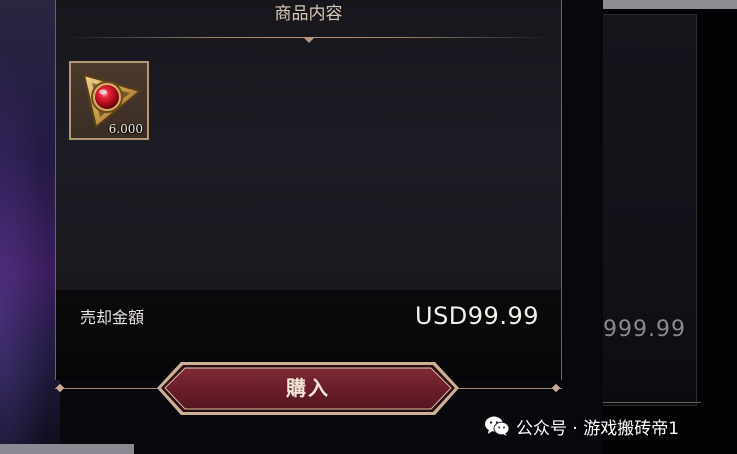 The image size is (737, 454). I want to click on rail-right-ornament, so click(556, 388).